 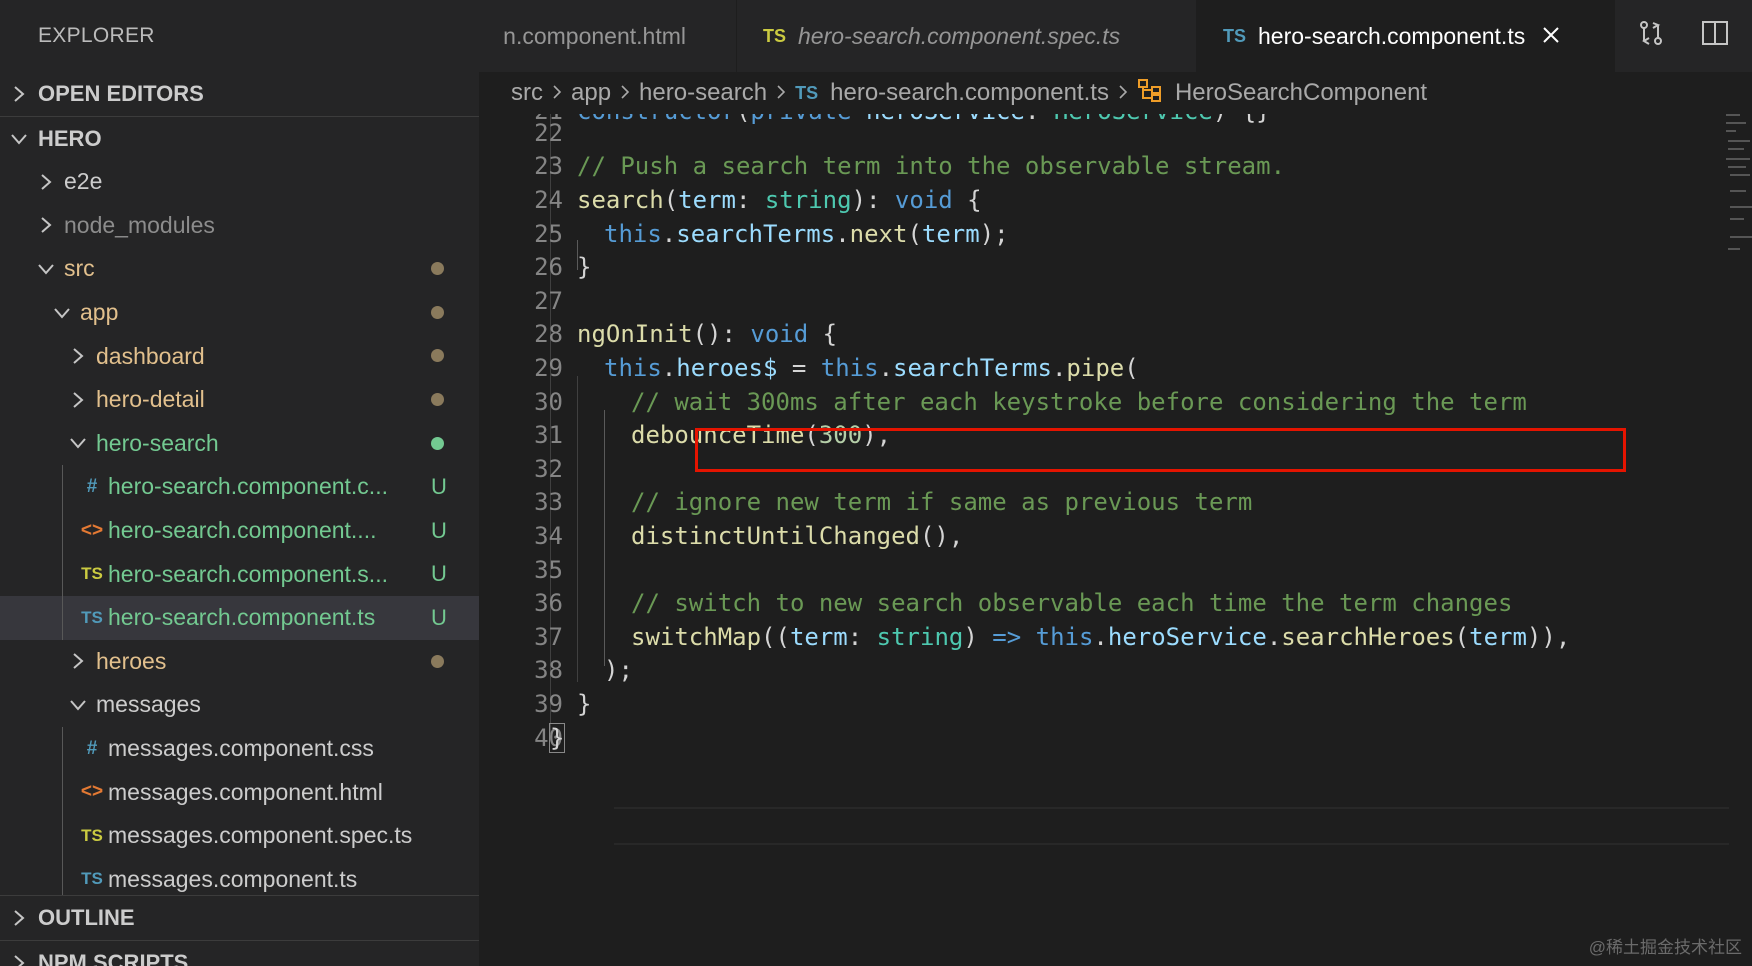 I want to click on current-line-highlight, so click(x=1171, y=826).